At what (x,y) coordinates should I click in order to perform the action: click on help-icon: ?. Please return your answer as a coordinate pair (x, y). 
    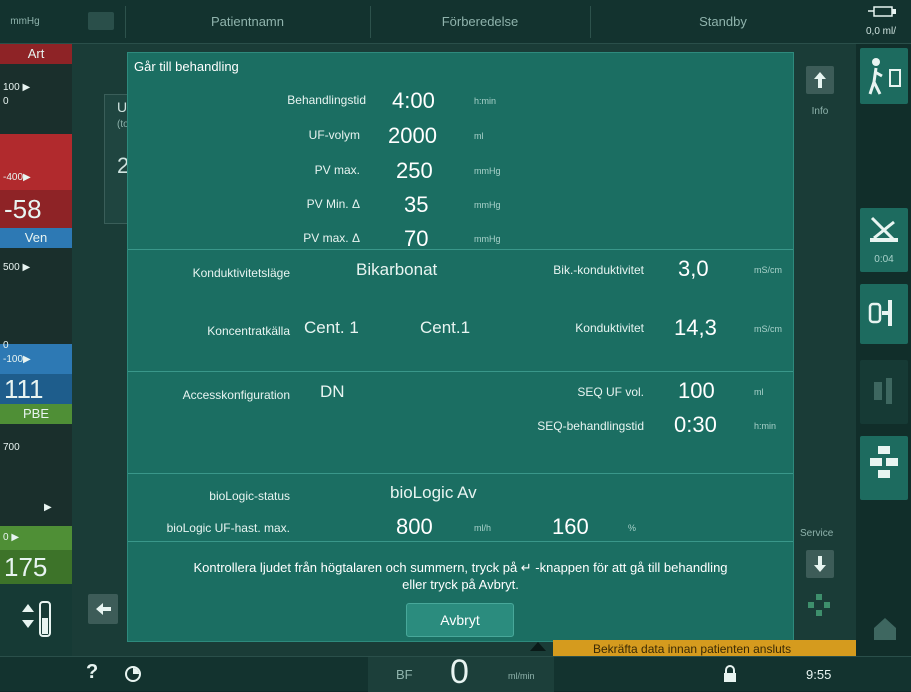
    Looking at the image, I should click on (92, 672).